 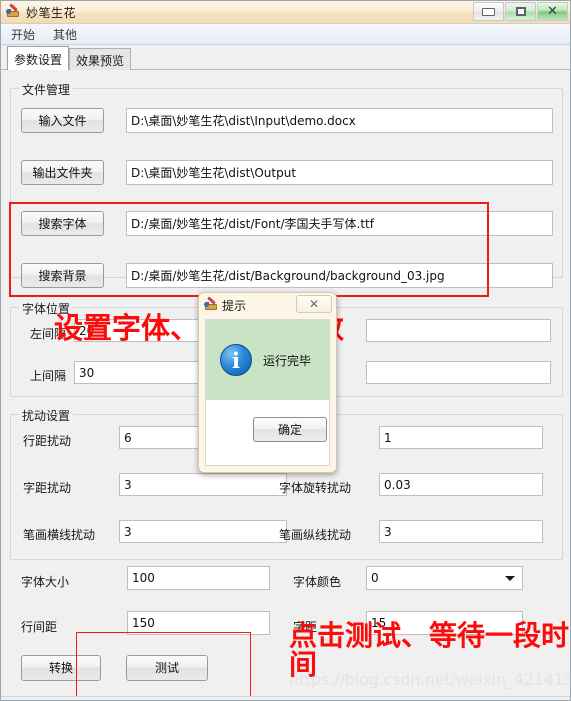 I want to click on minimize-button, so click(x=488, y=11).